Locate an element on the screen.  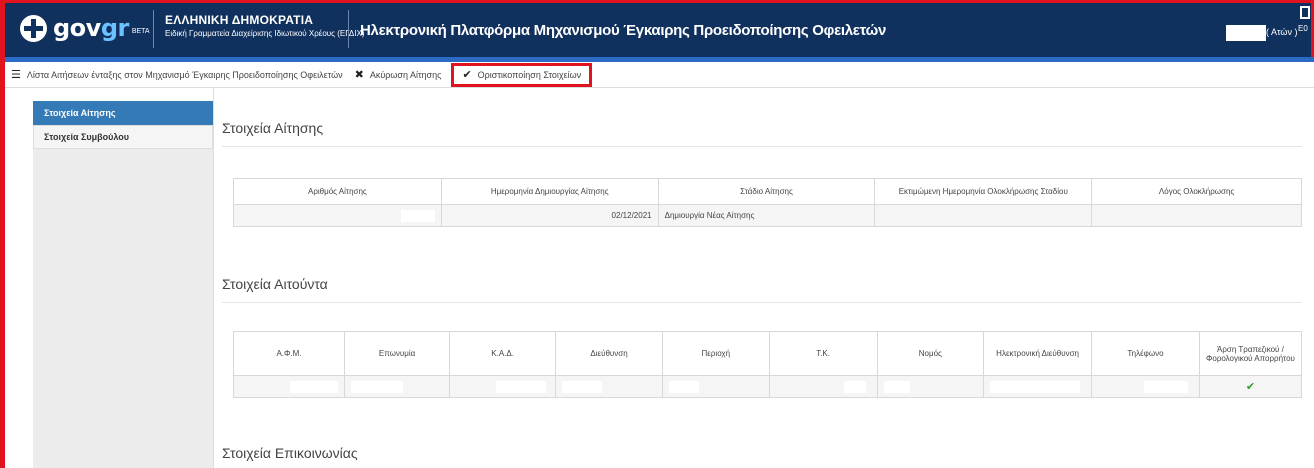
finalize-data-label: Οριστικοποίηση Στοιχείων is located at coordinates (529, 74).